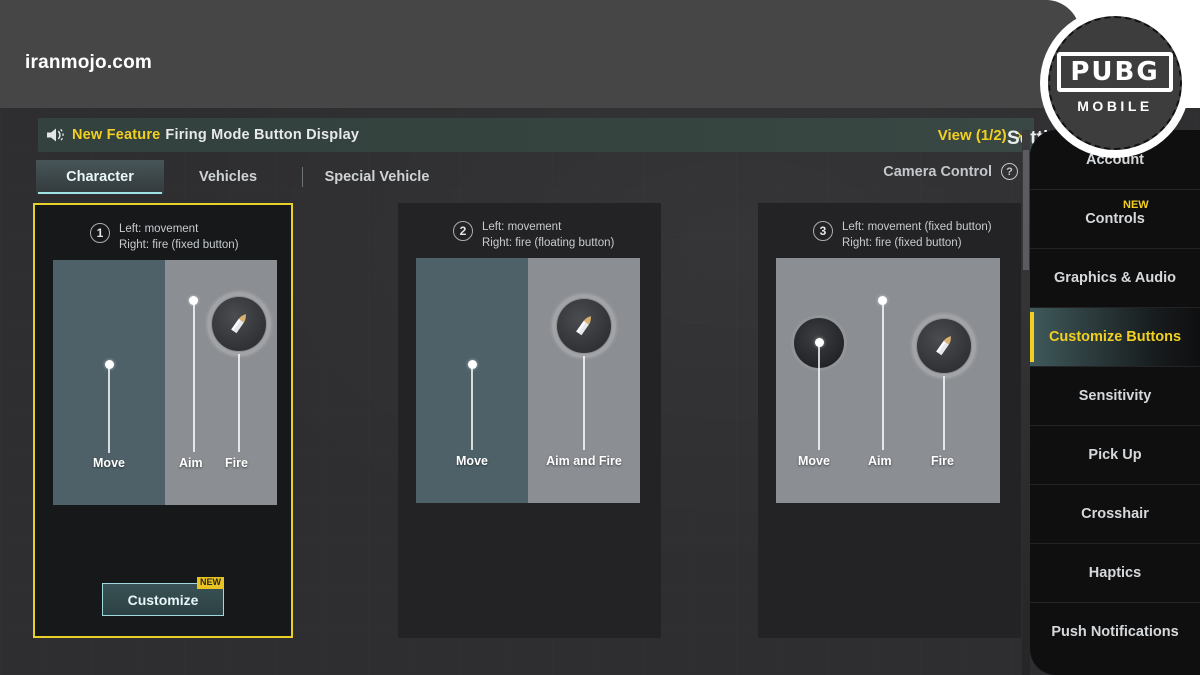 The height and width of the screenshot is (675, 1200). I want to click on aimfire-stick, so click(584, 403).